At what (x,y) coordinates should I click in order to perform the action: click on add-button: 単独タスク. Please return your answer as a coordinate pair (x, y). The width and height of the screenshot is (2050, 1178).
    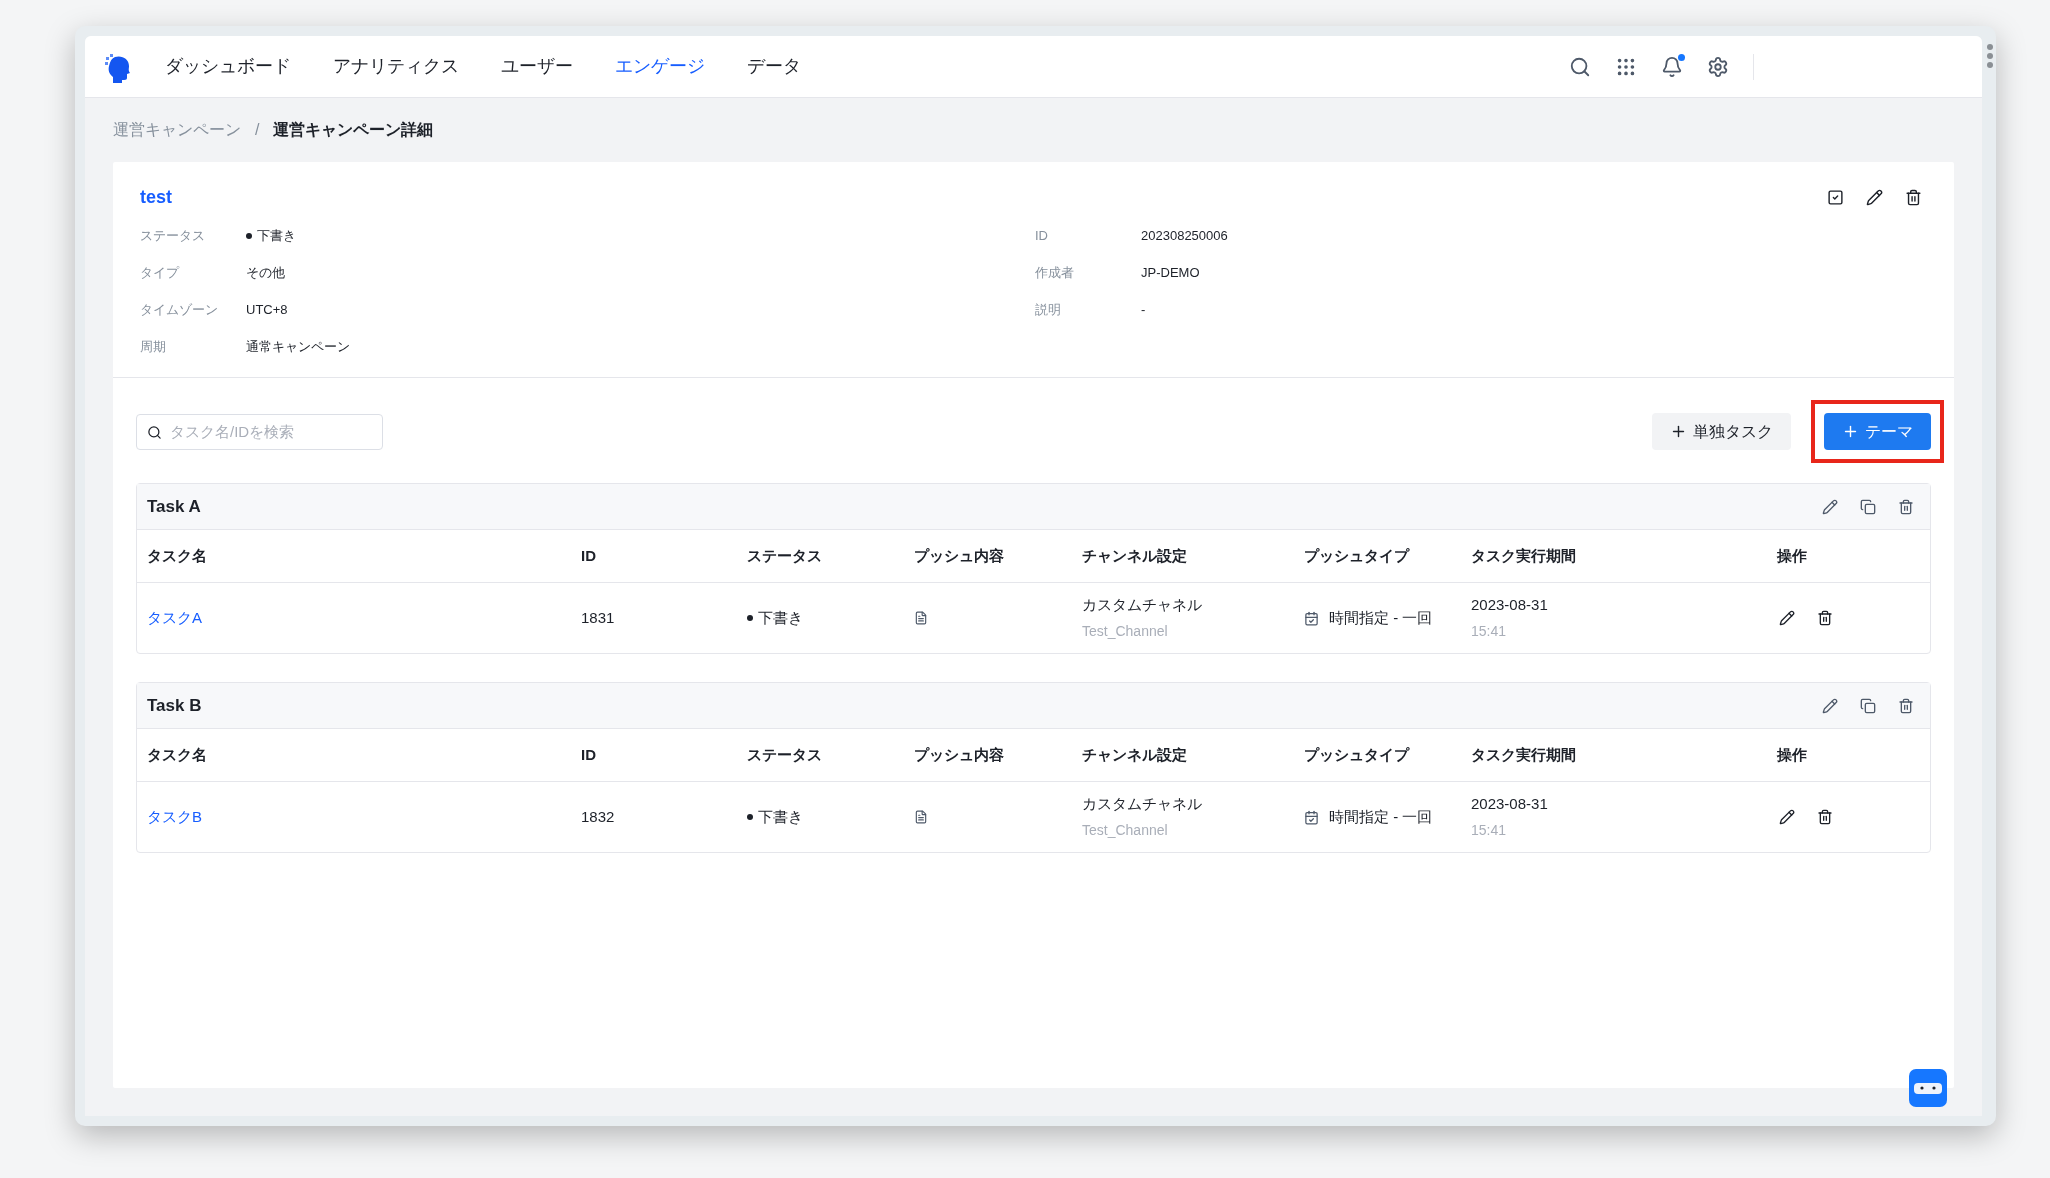
    Looking at the image, I should click on (1721, 431).